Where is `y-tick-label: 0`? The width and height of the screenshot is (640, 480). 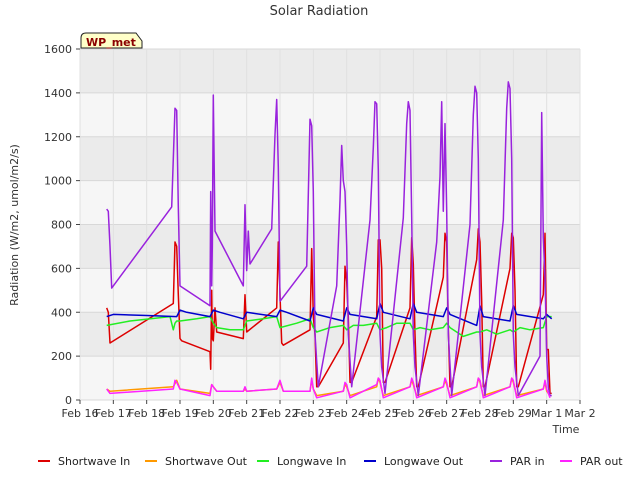 y-tick-label: 0 is located at coordinates (68, 400).